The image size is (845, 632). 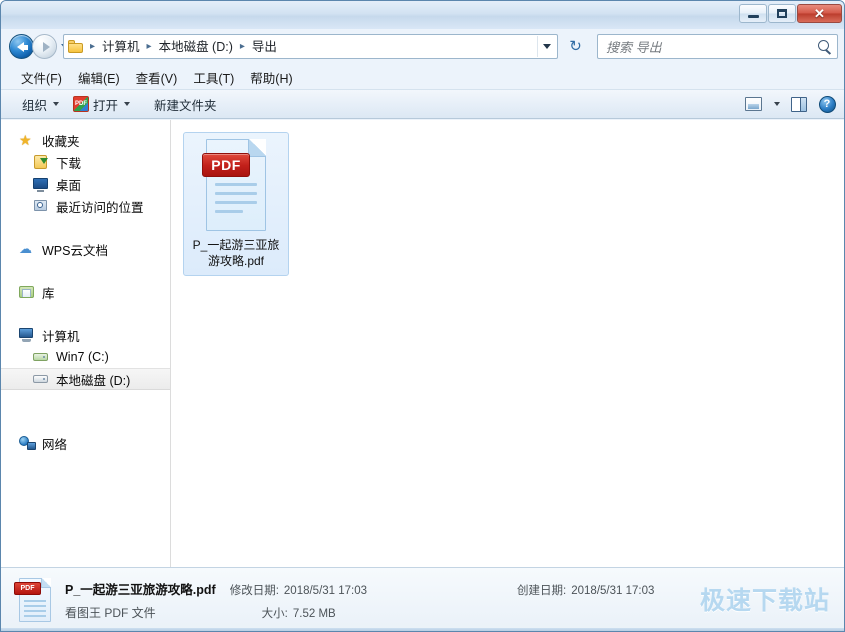 What do you see at coordinates (422, 77) in the screenshot?
I see `menu-bar: 文件(F) 编辑(E) 查看(V) 工具(T) 帮助(H)` at bounding box center [422, 77].